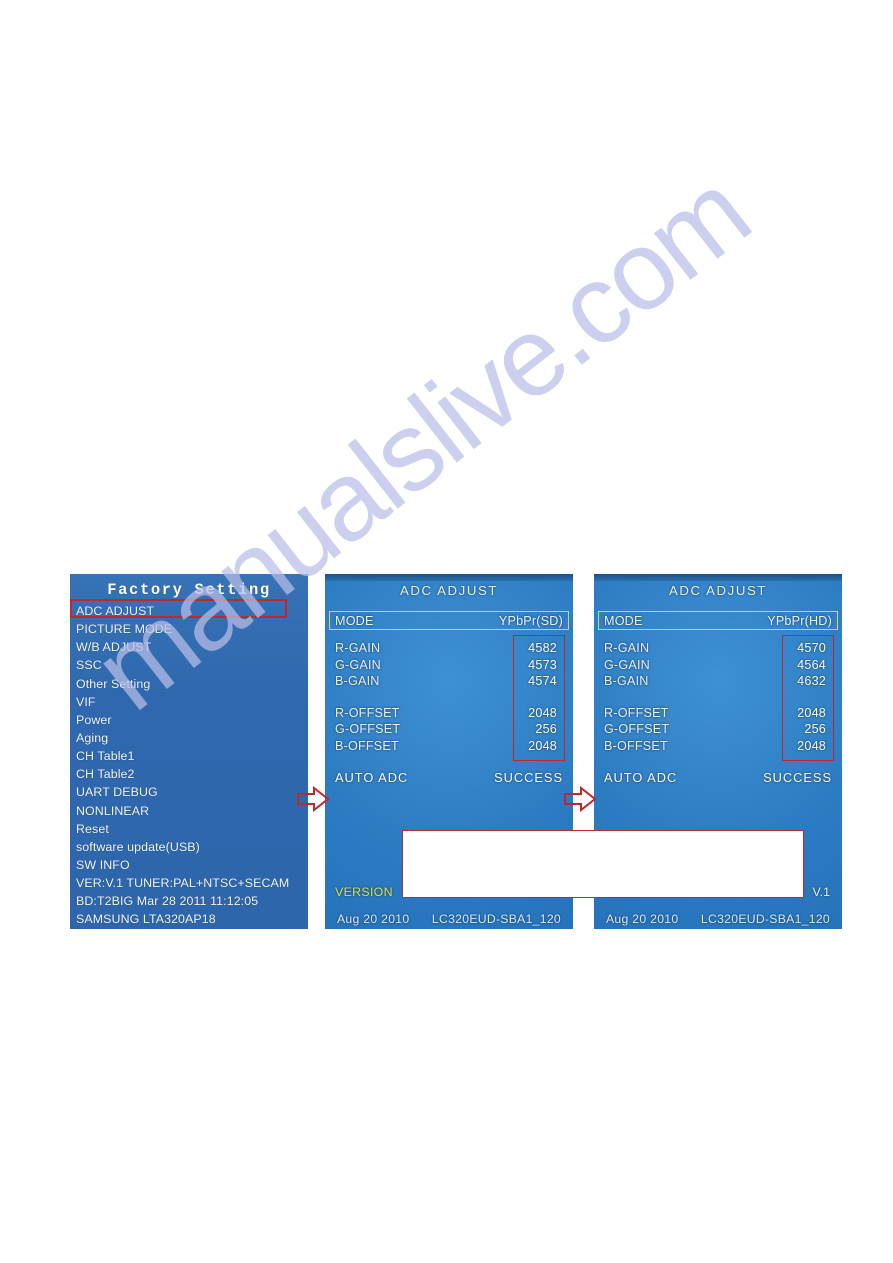  What do you see at coordinates (641, 777) in the screenshot?
I see `adc-hd-auto-adc-label: AUTO ADC` at bounding box center [641, 777].